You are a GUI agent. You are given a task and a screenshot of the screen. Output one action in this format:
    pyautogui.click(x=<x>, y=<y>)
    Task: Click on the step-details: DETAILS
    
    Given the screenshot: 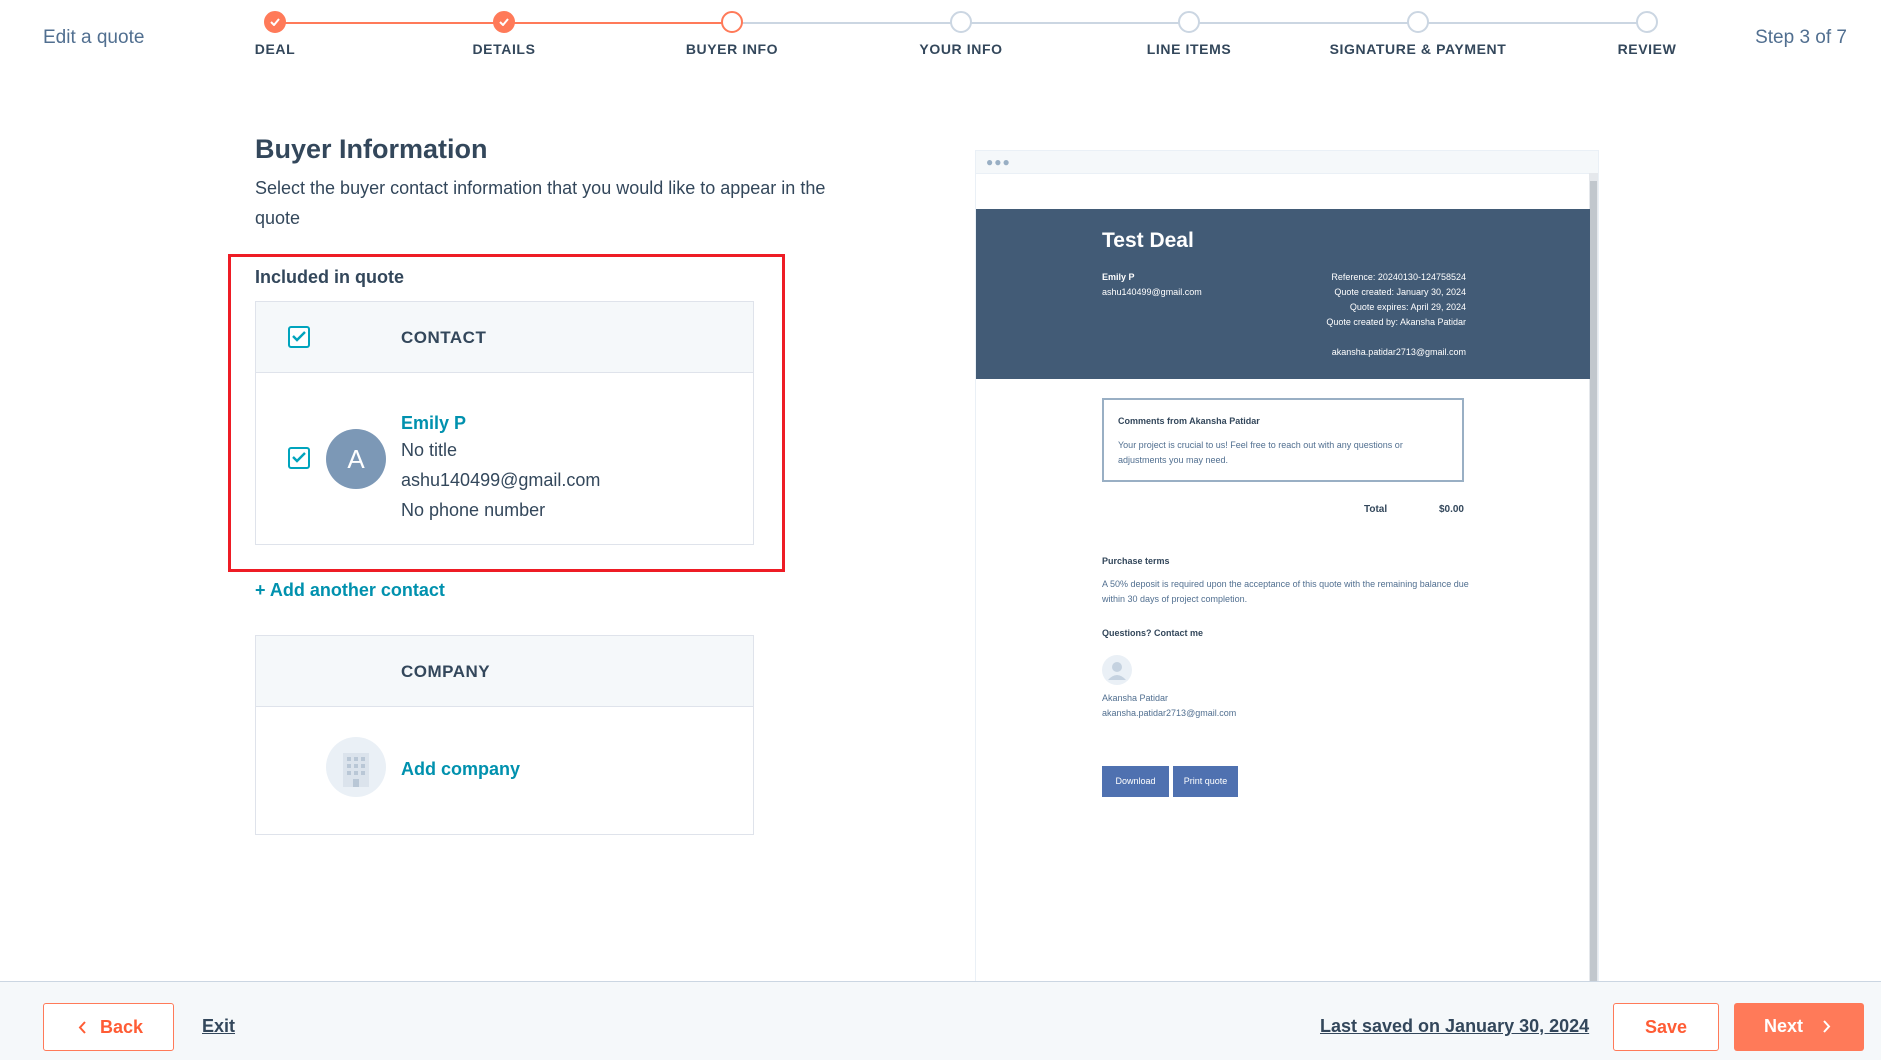 What is the action you would take?
    pyautogui.click(x=504, y=28)
    